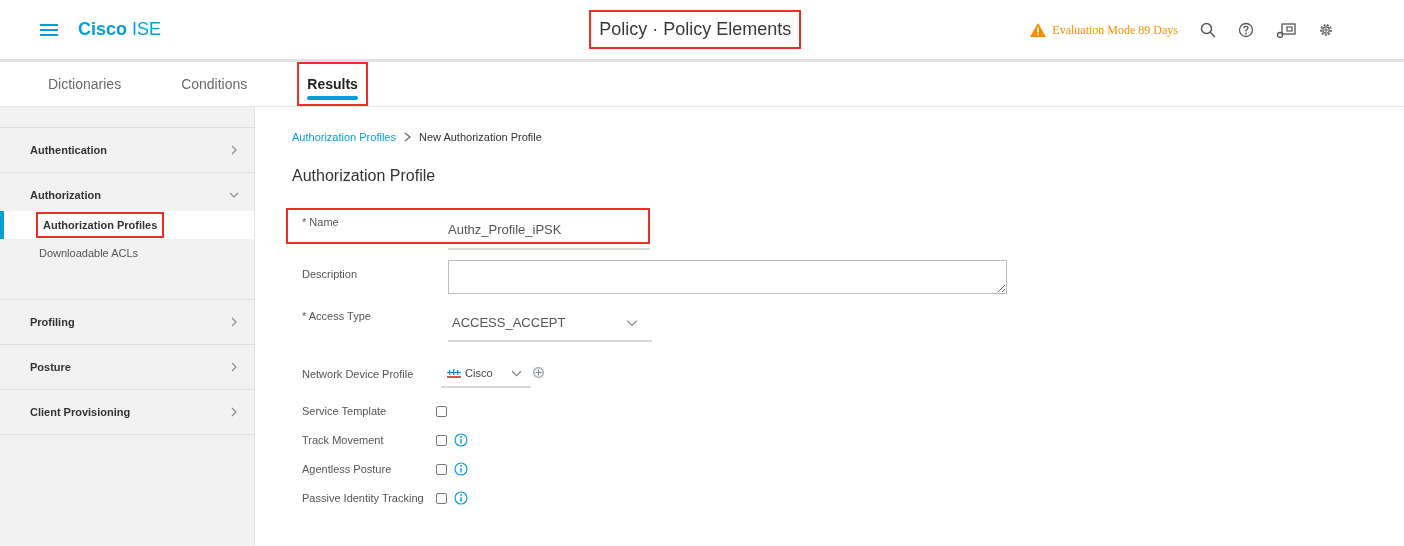  What do you see at coordinates (538, 372) in the screenshot?
I see `add-icon` at bounding box center [538, 372].